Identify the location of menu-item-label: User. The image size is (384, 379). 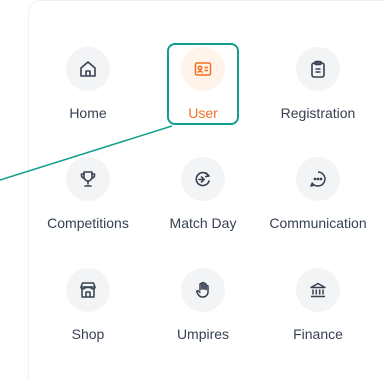
(203, 113).